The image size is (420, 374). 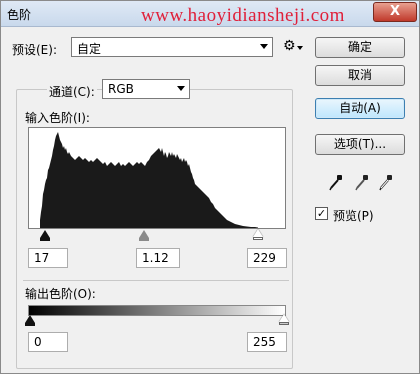 I want to click on title-bar: 色阶 www.haoyidiansheji.com X, so click(x=210, y=14).